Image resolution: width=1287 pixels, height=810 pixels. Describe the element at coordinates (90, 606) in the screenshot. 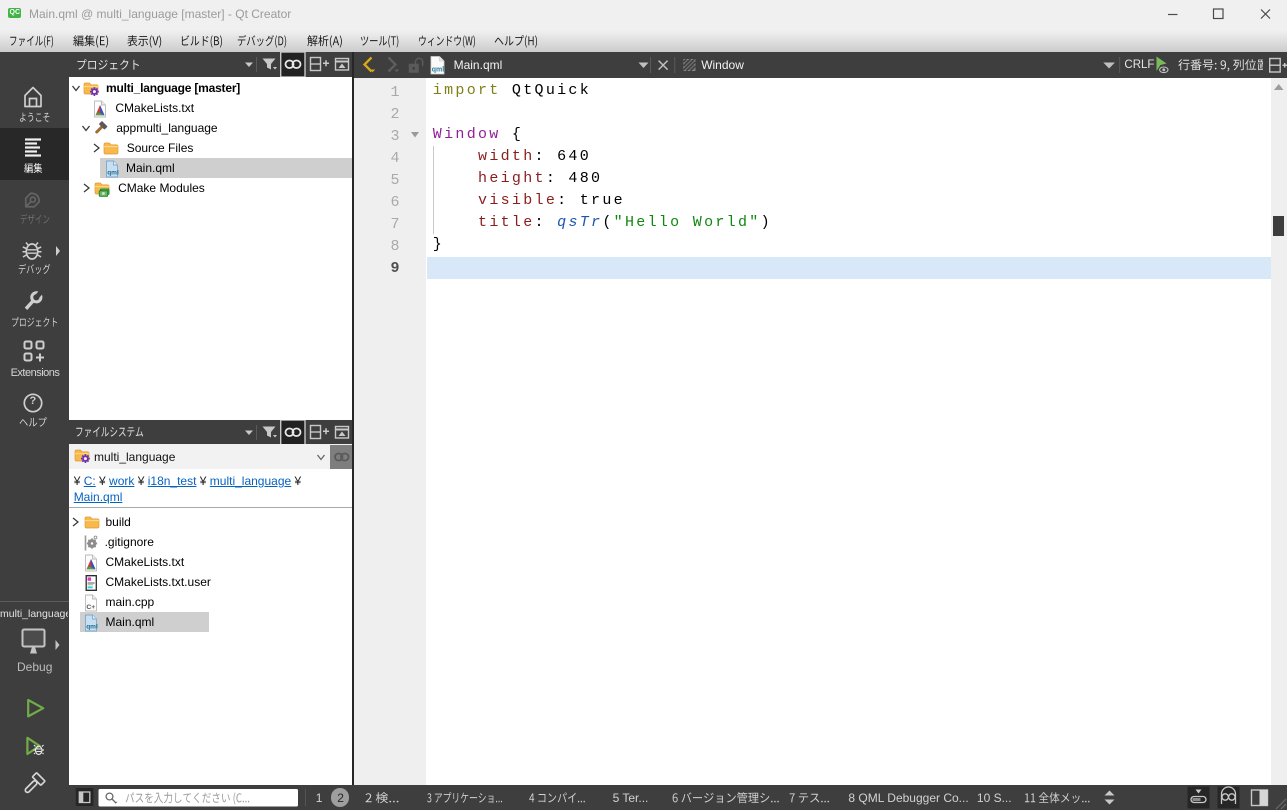

I see `svg-text: C+` at that location.